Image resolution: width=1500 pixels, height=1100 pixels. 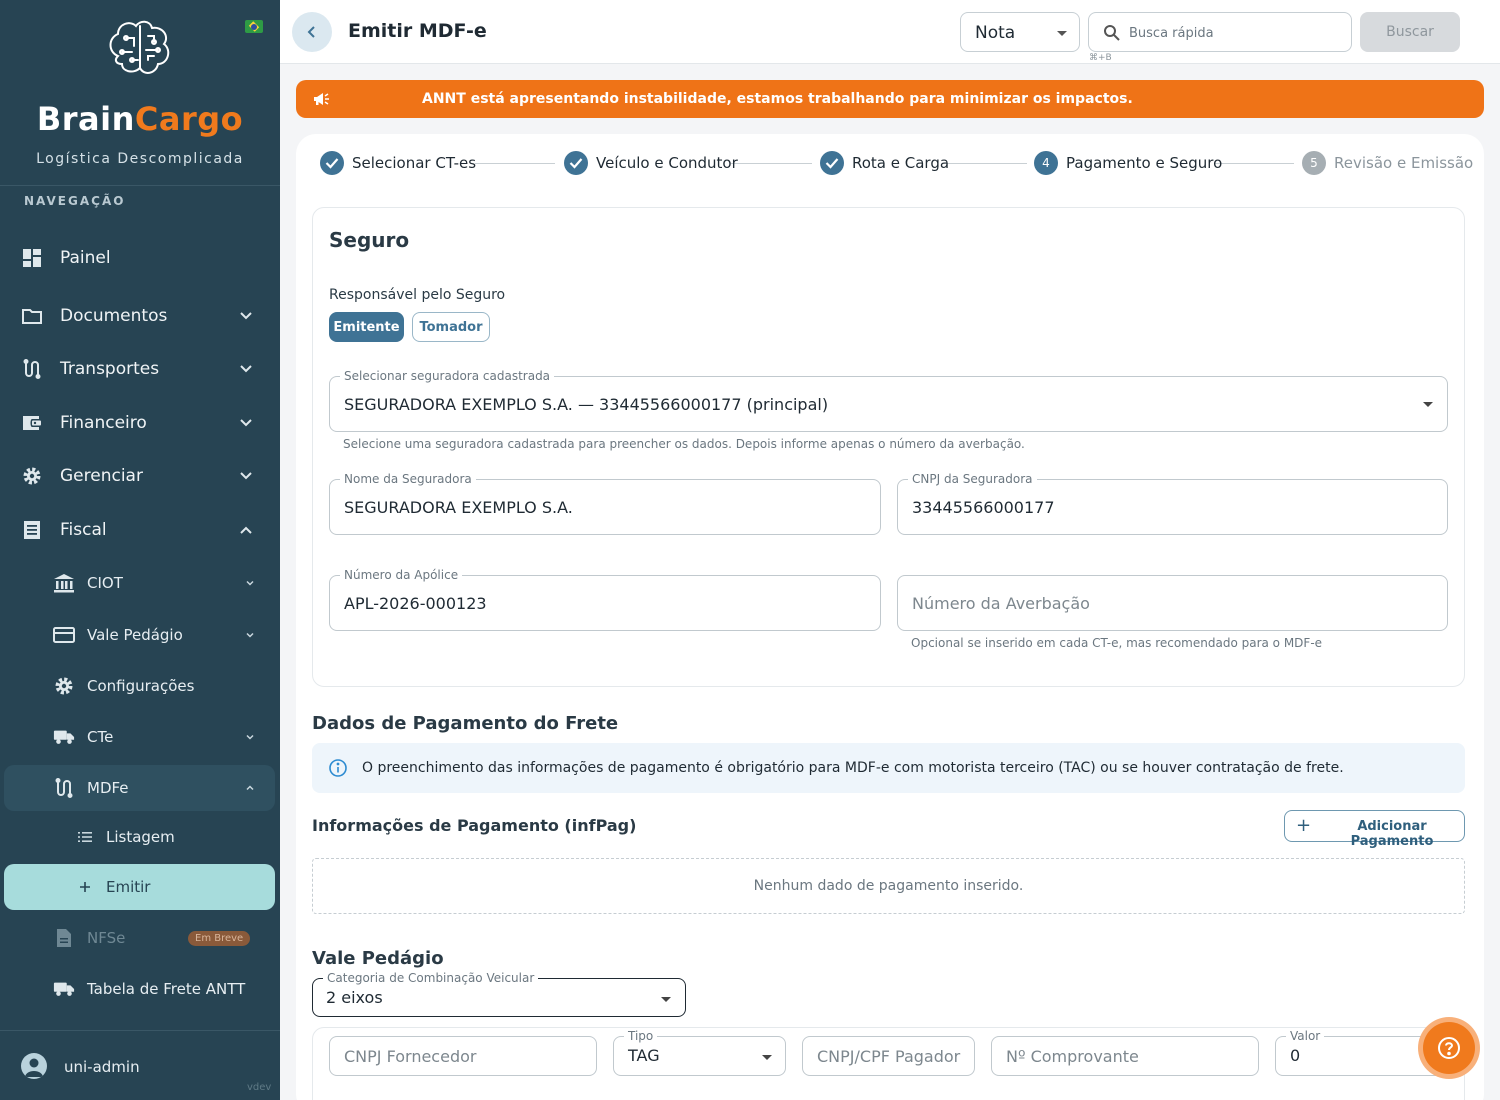 I want to click on field-label: Nome da Seguradora, so click(x=408, y=479).